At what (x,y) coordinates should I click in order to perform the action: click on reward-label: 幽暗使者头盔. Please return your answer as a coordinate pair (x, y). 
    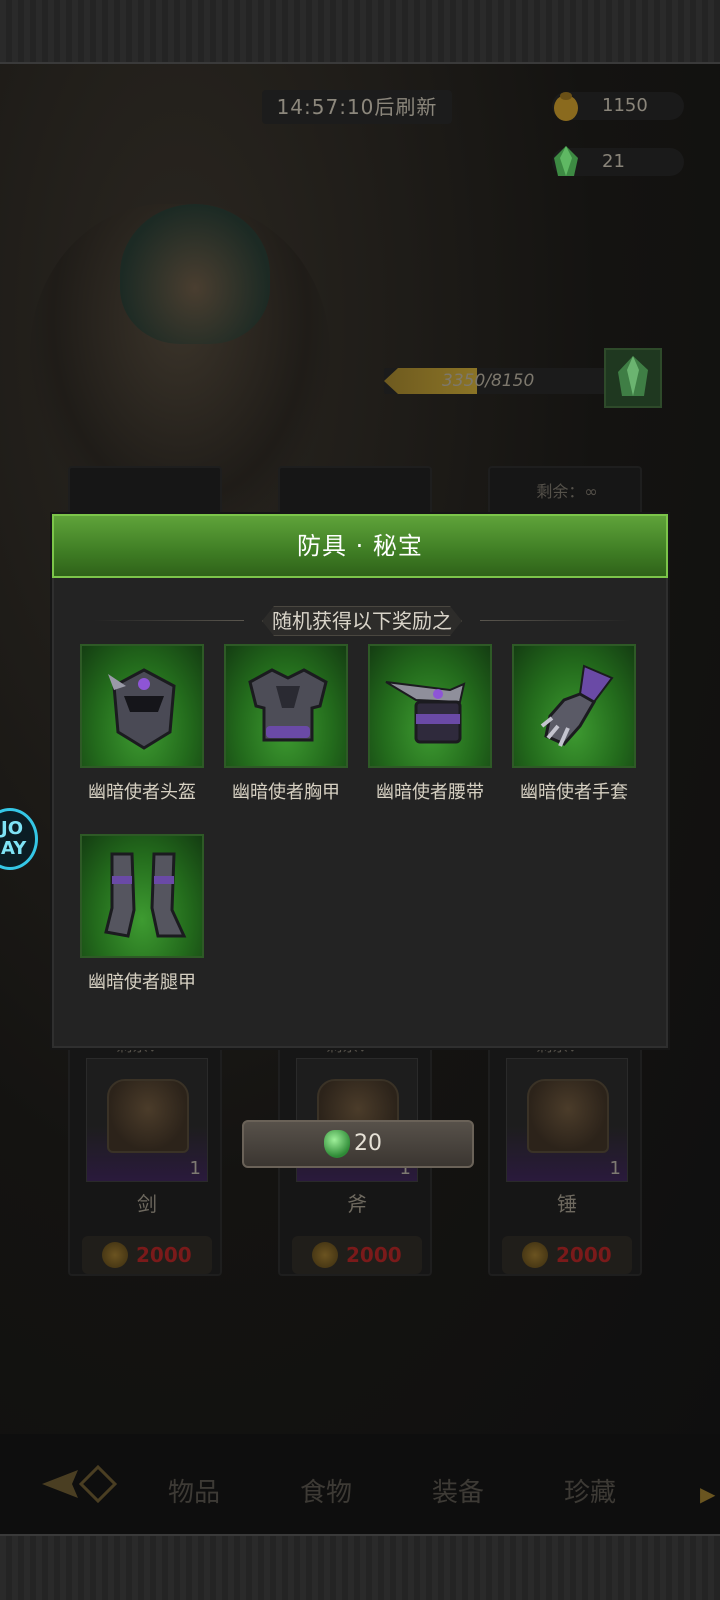
    Looking at the image, I should click on (142, 792).